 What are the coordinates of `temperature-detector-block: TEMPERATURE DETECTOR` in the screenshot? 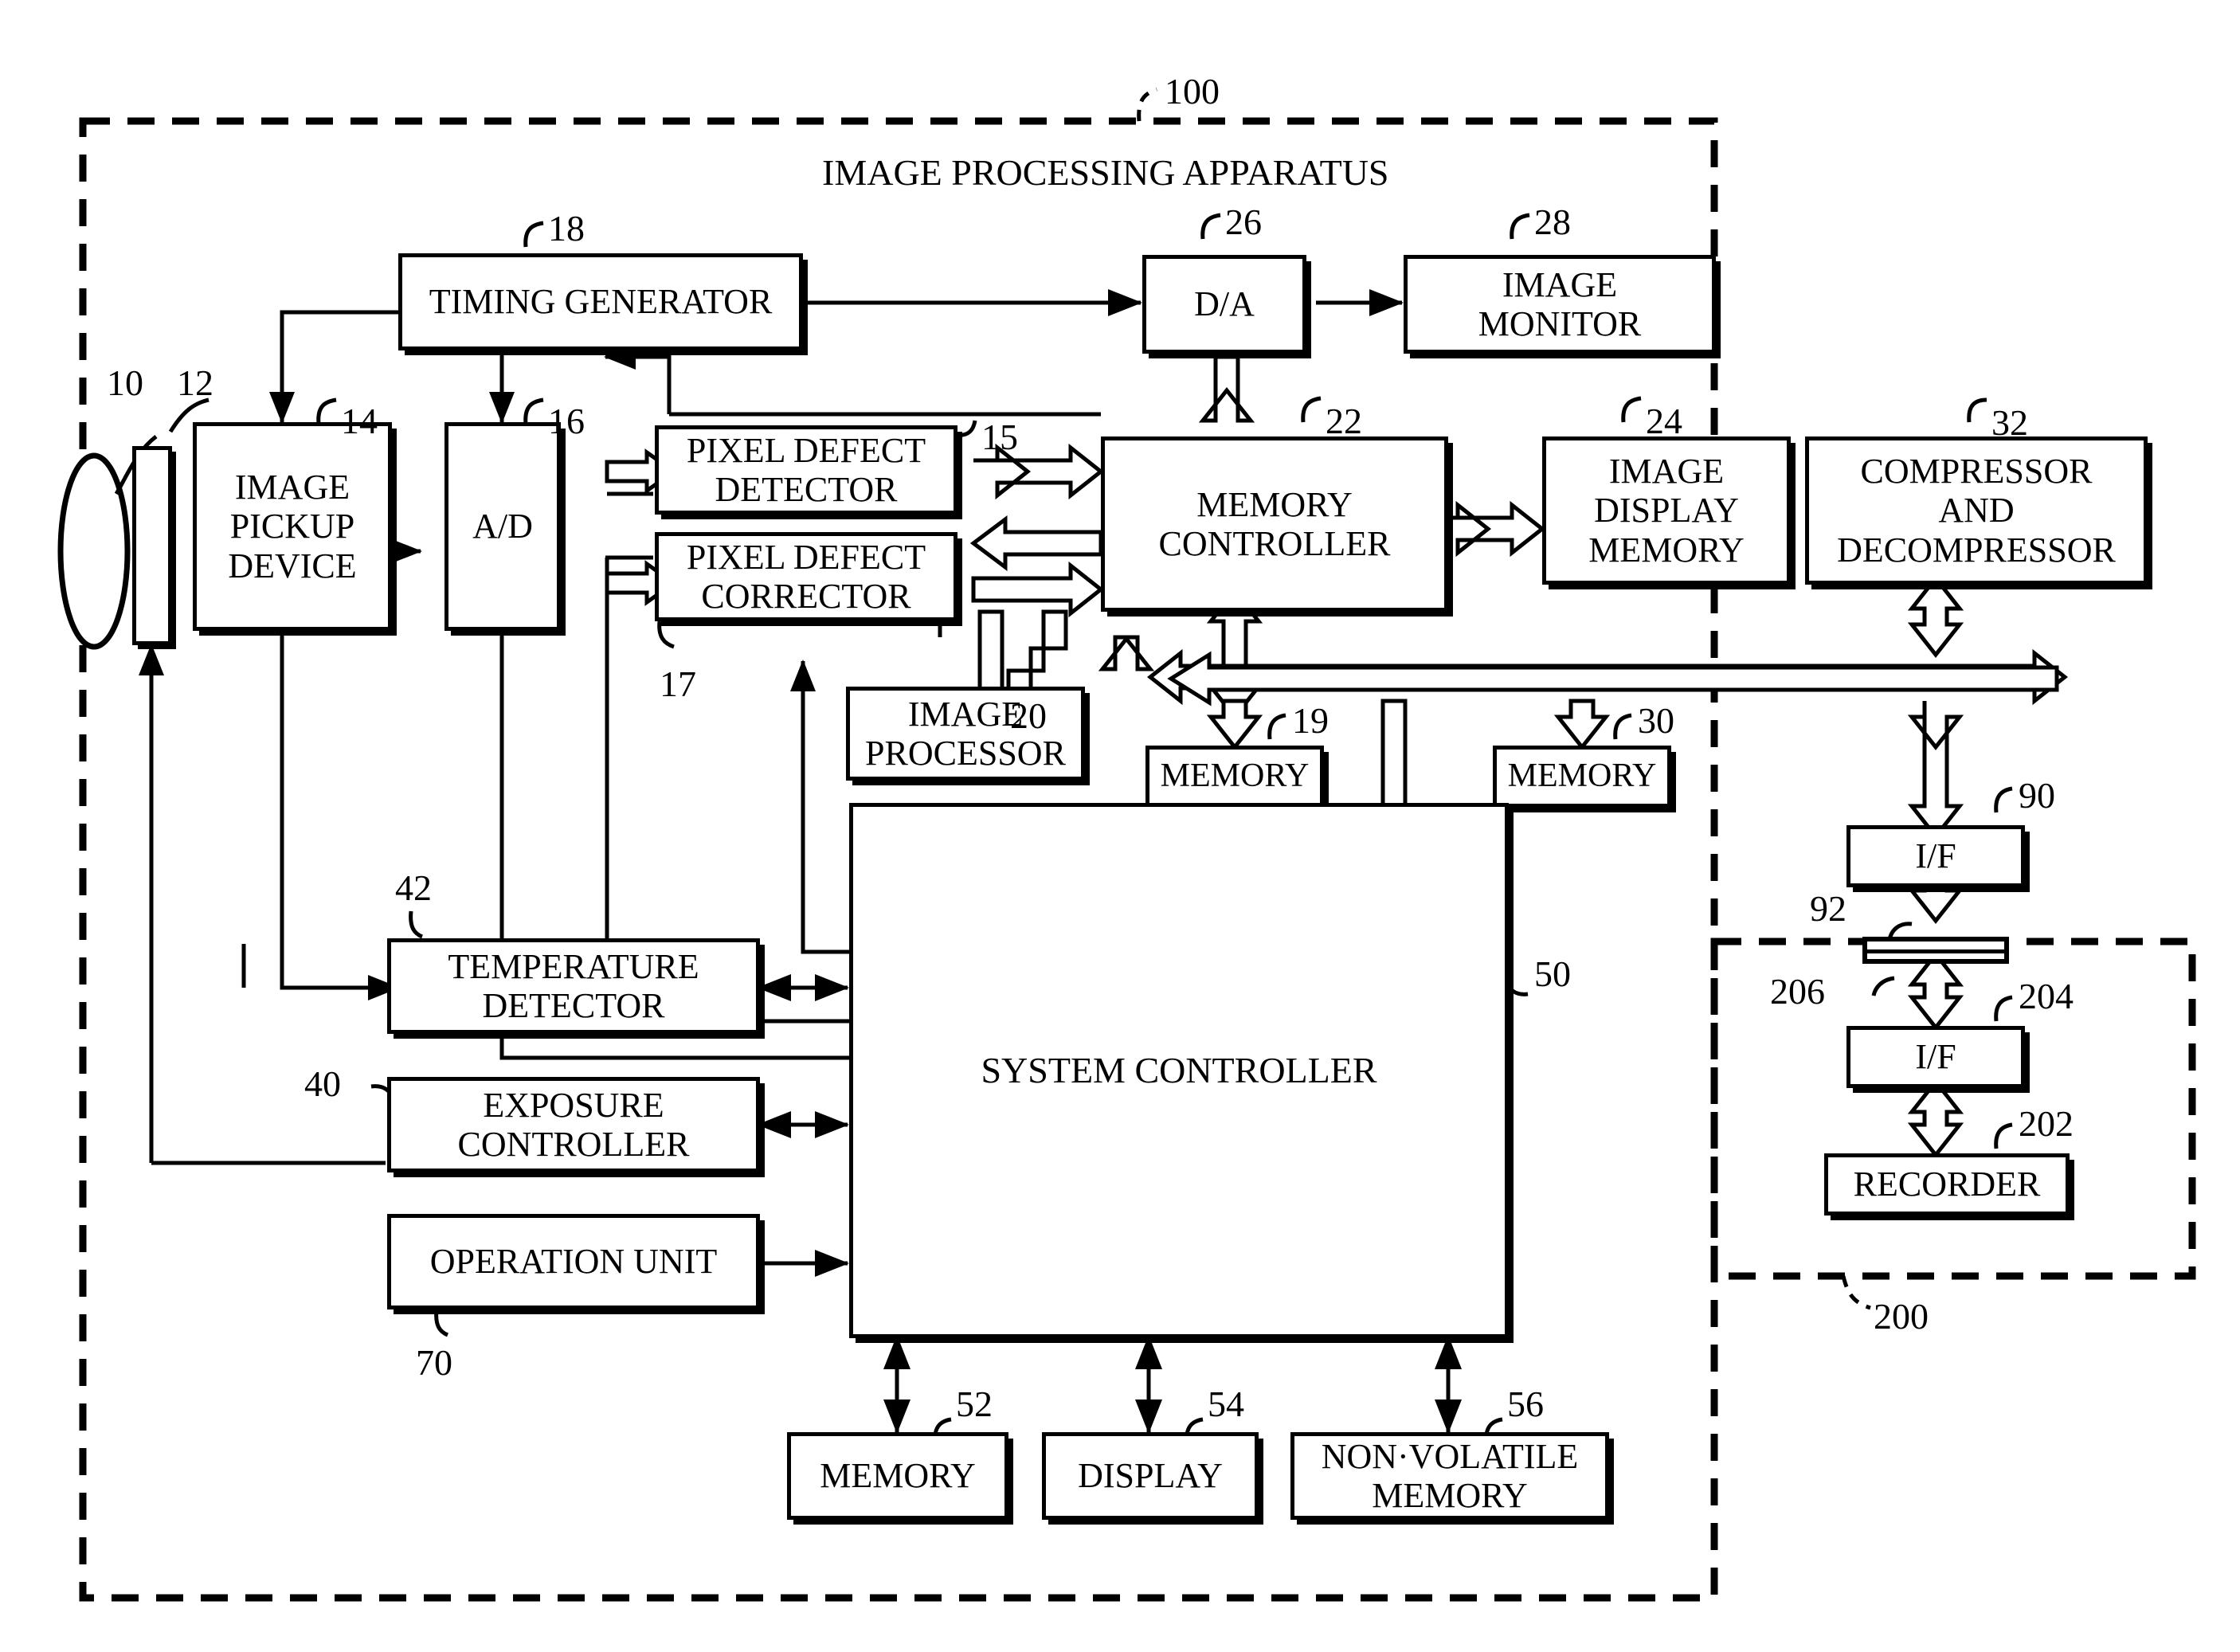 It's located at (573, 986).